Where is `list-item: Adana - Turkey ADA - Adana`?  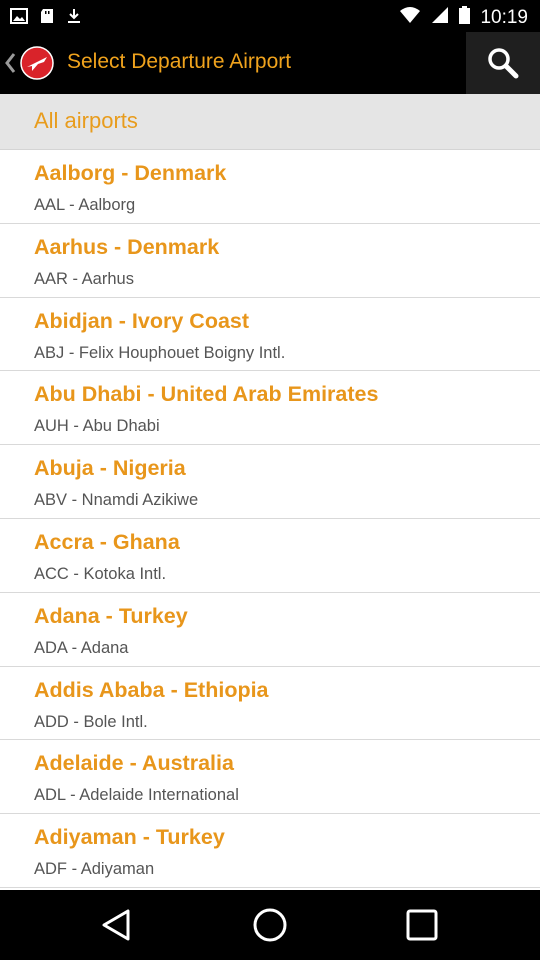
list-item: Adana - Turkey ADA - Adana is located at coordinates (270, 630).